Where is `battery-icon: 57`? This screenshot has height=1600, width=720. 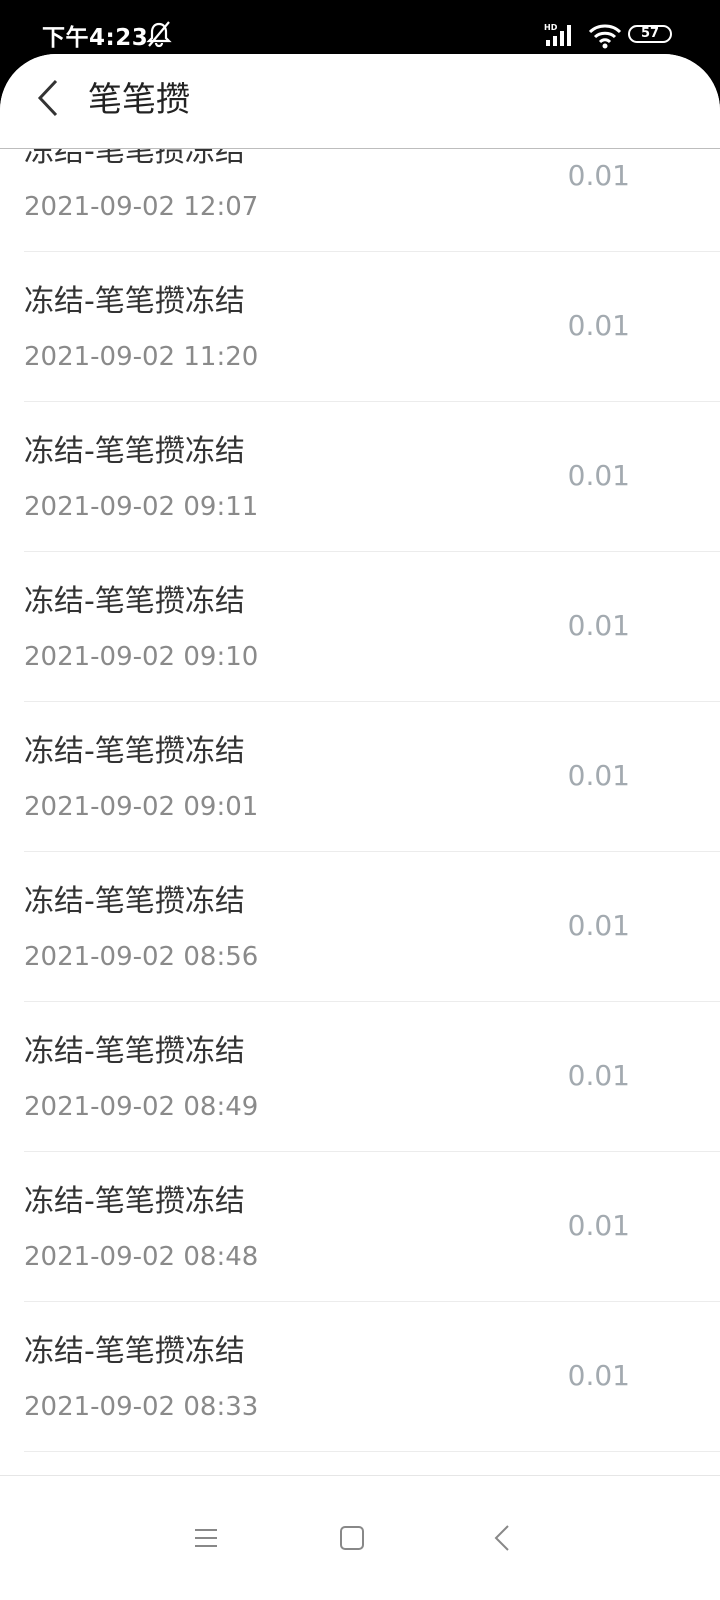
battery-icon: 57 is located at coordinates (650, 34).